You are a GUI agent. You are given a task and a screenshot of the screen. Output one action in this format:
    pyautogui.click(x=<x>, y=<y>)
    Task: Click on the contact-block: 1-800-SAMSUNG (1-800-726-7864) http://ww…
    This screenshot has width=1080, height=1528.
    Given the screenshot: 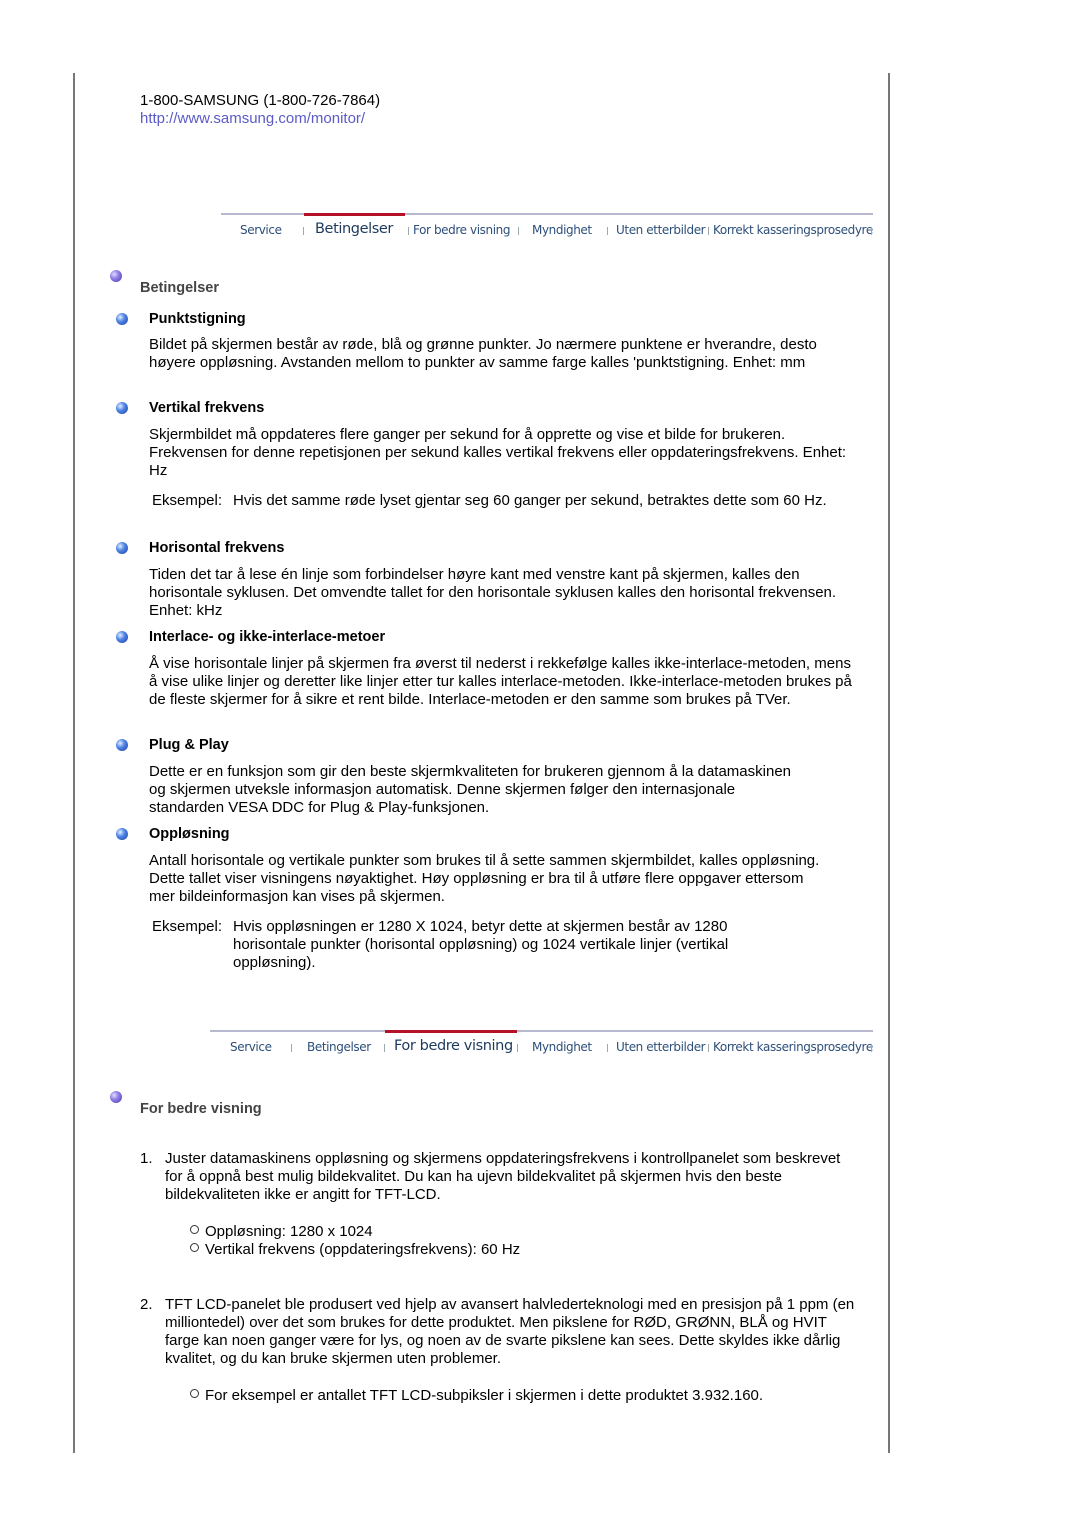 What is the action you would take?
    pyautogui.click(x=260, y=110)
    